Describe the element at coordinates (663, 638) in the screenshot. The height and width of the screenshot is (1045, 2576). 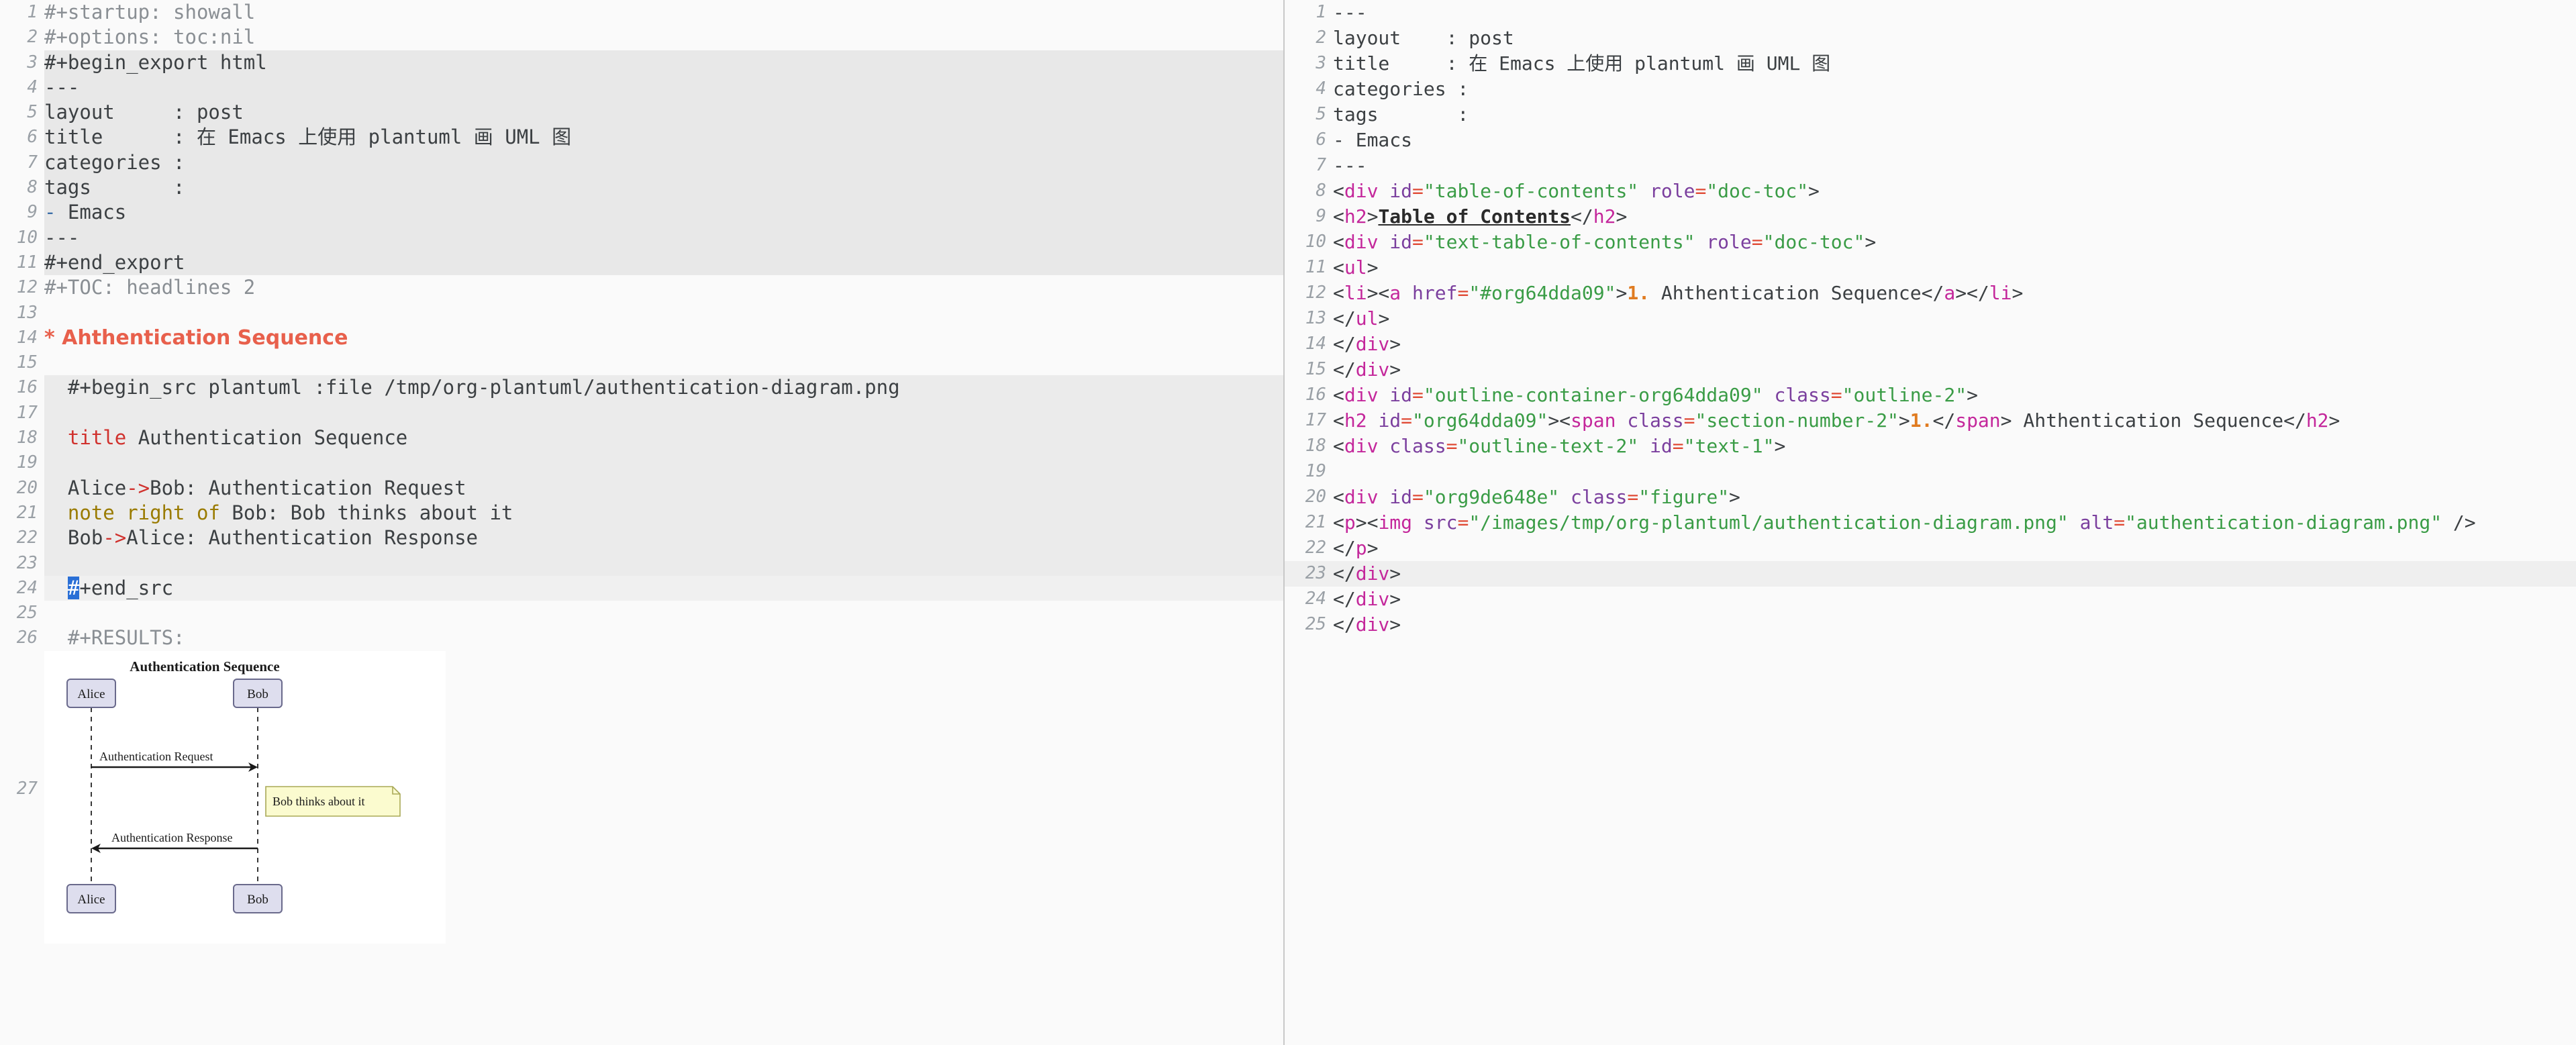
I see `org-line-content: #+RESULTS:` at that location.